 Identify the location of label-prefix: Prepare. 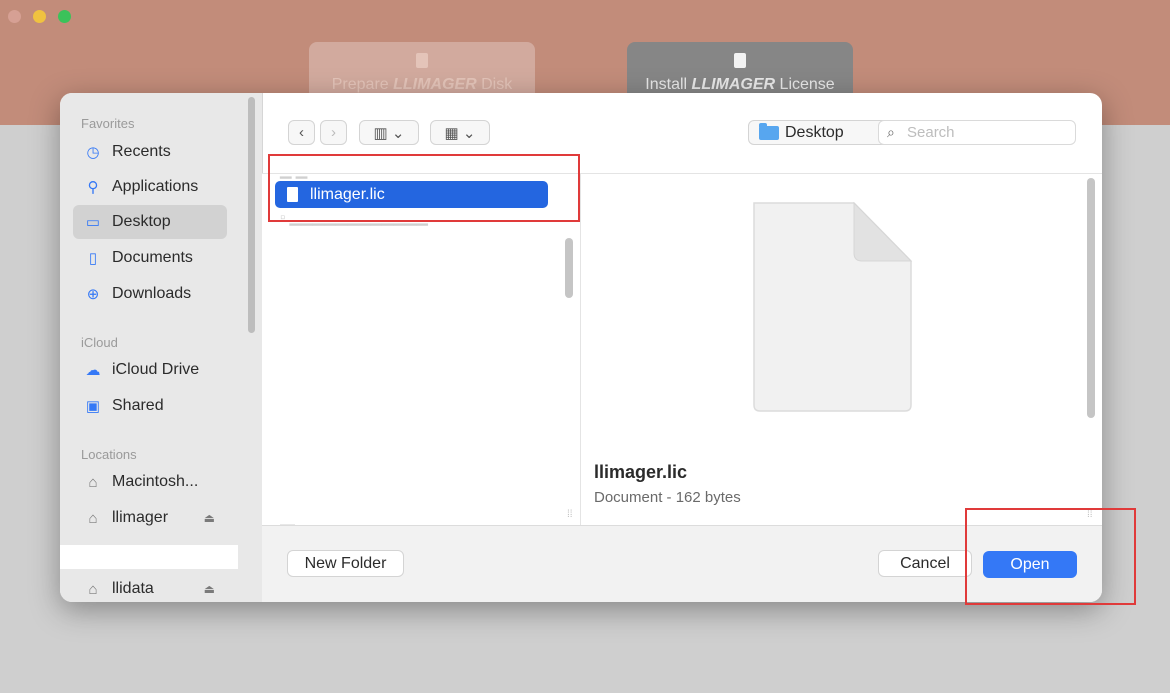
(362, 84).